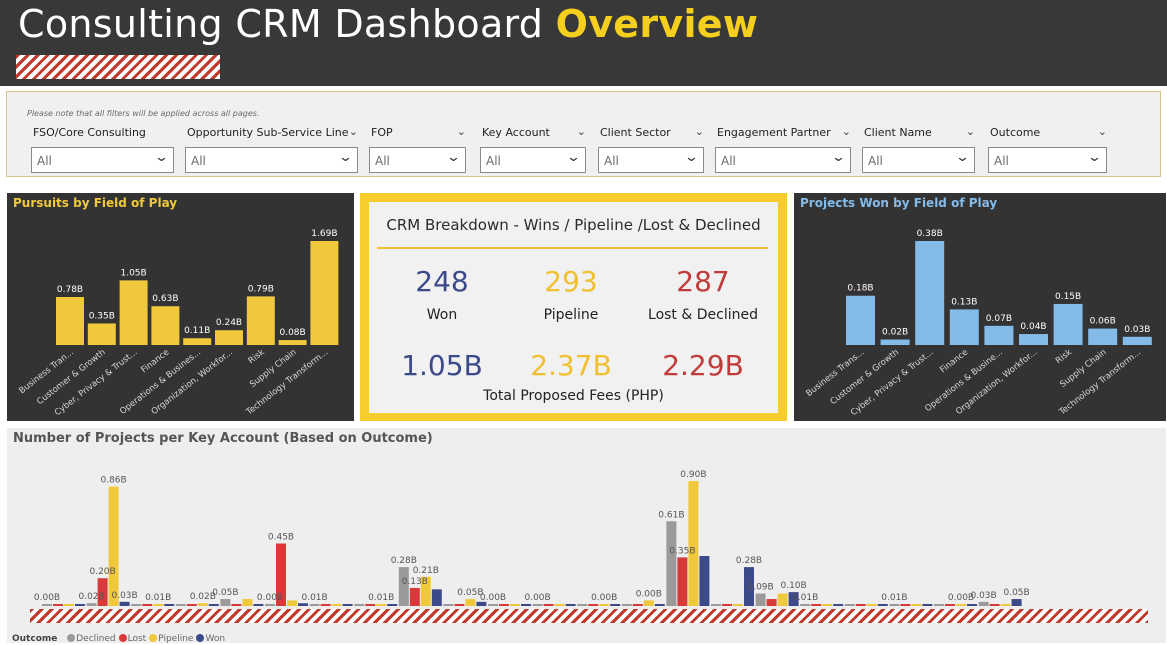 Image resolution: width=1167 pixels, height=645 pixels. I want to click on legend-item: Lost, so click(131, 639).